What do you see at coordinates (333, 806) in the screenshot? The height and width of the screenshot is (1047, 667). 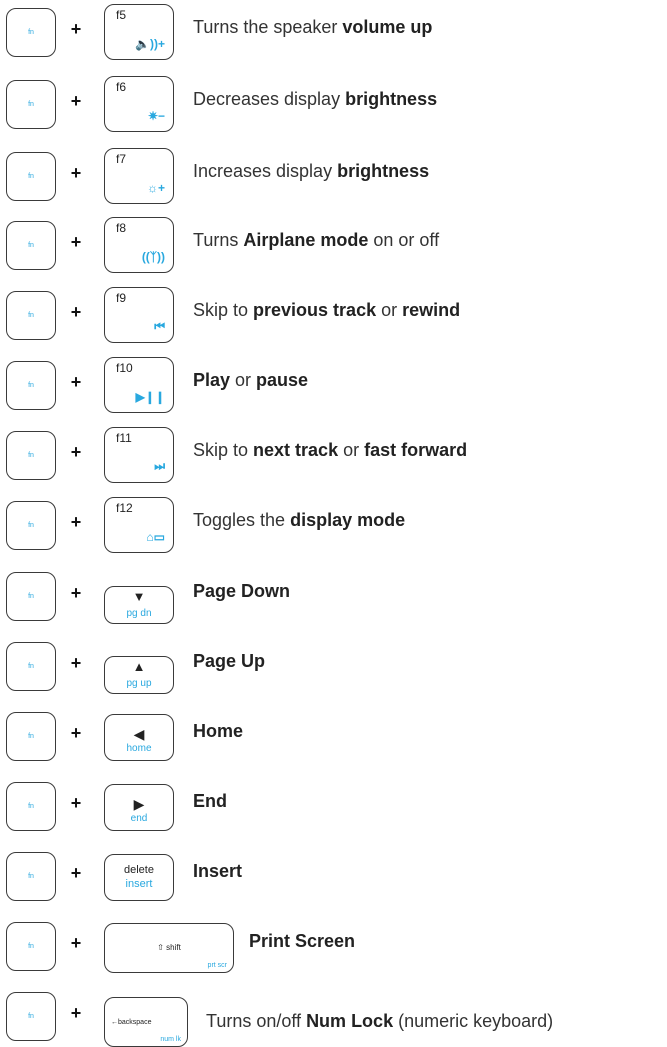 I see `shortcut-row: fn + ▶ end End` at bounding box center [333, 806].